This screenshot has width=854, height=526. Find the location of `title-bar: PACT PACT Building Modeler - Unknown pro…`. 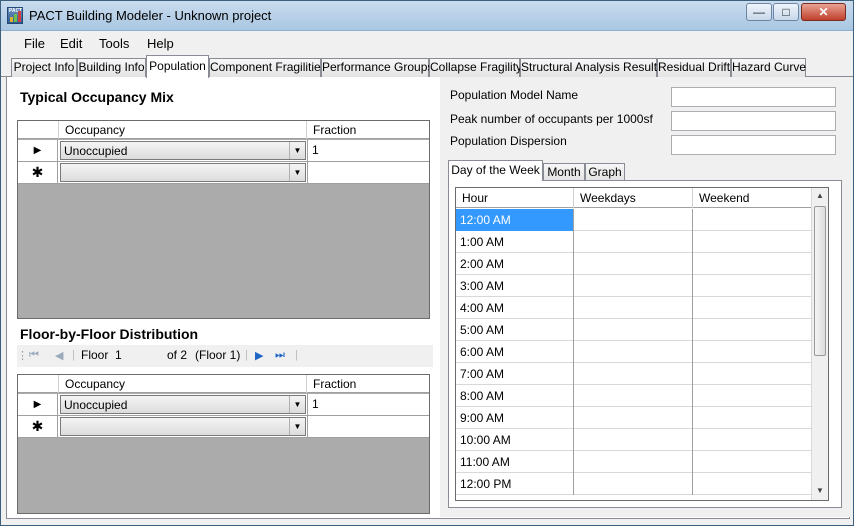

title-bar: PACT PACT Building Modeler - Unknown pro… is located at coordinates (427, 16).